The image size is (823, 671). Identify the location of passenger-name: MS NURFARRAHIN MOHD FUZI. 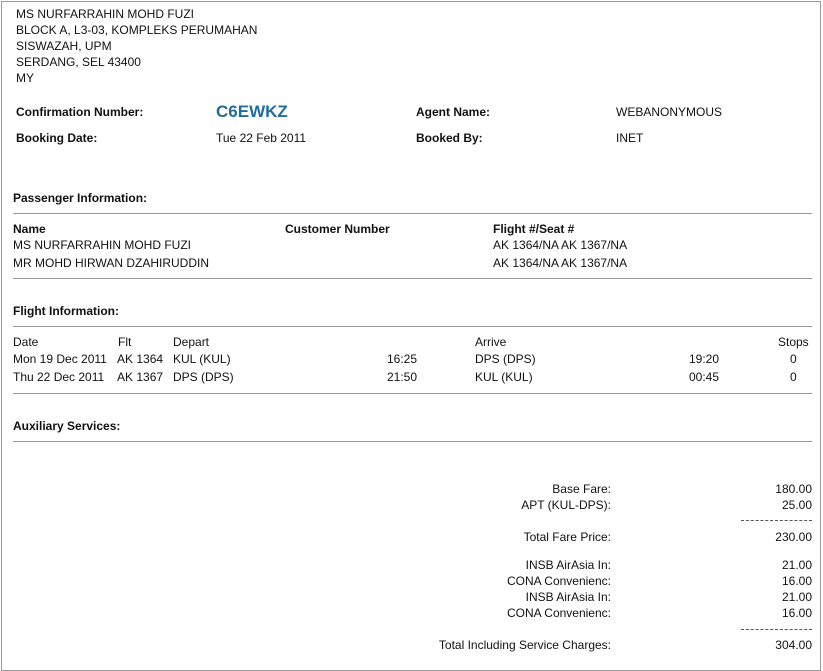
(102, 245).